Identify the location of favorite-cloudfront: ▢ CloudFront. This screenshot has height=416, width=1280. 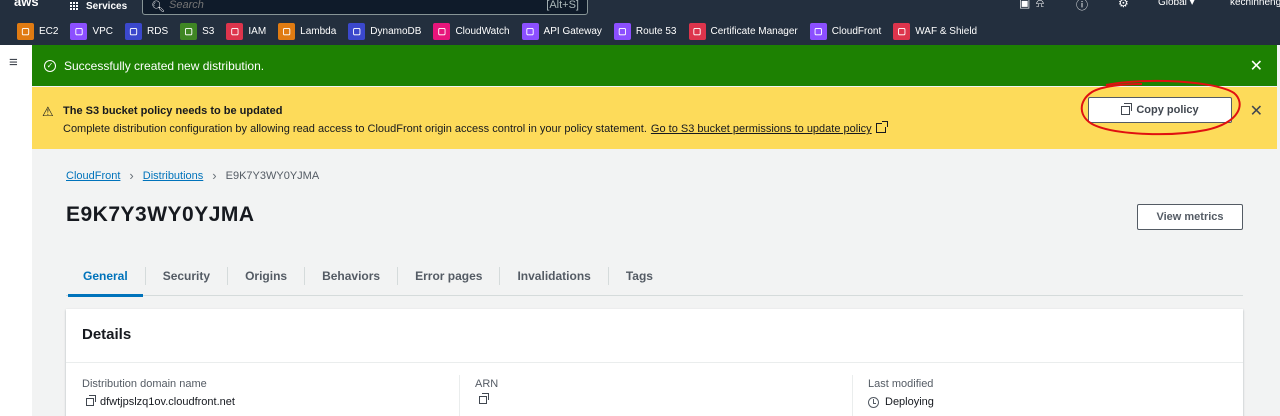
(845, 31).